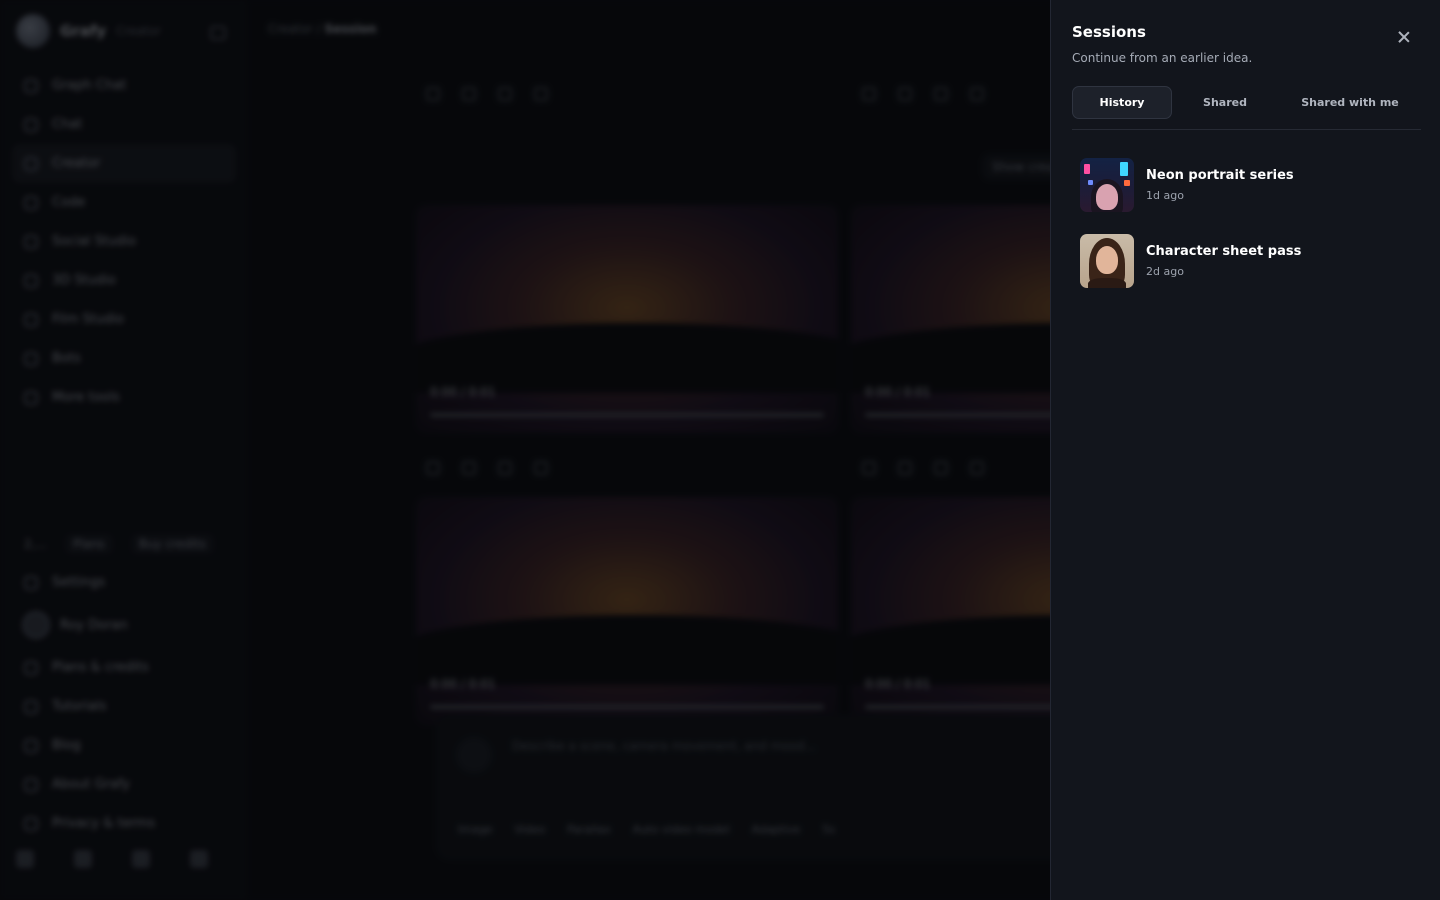 The image size is (1440, 900). What do you see at coordinates (1350, 102) in the screenshot?
I see `tab-shared-with-me: Shared with me` at bounding box center [1350, 102].